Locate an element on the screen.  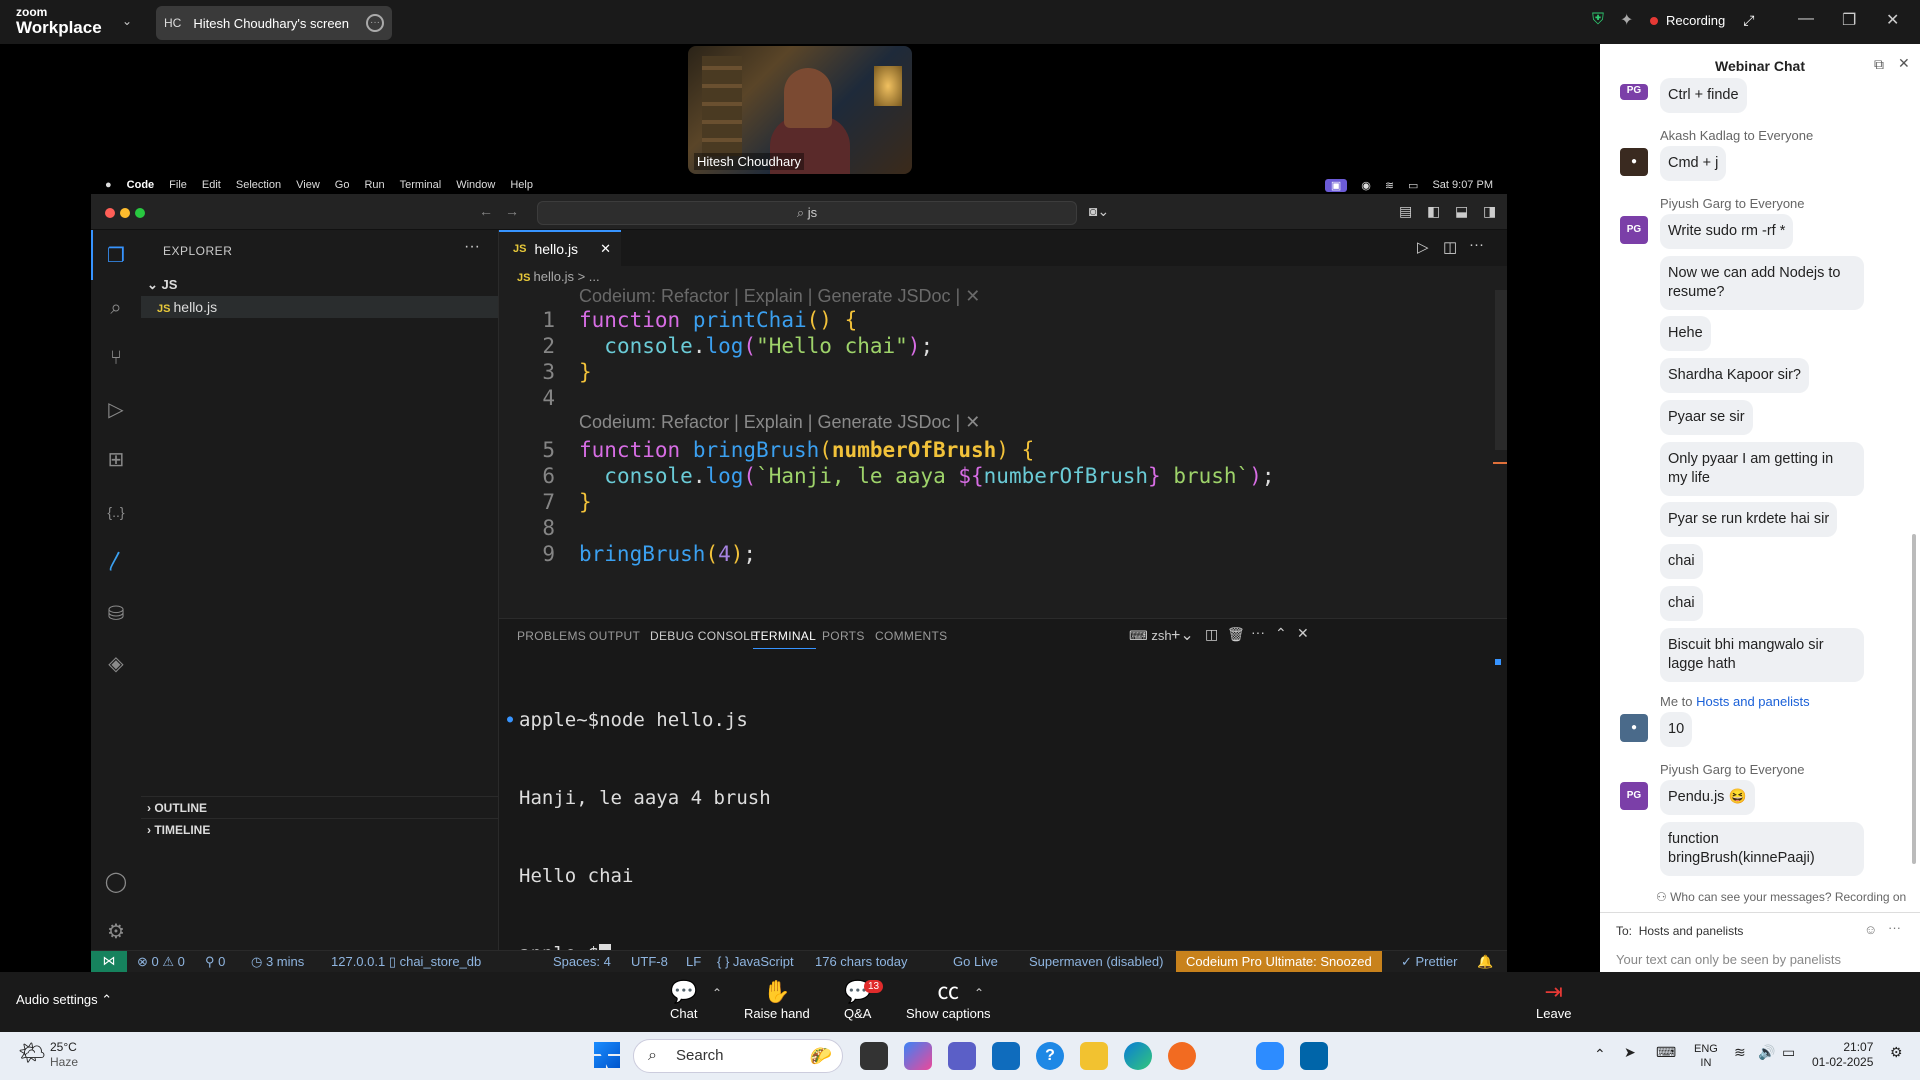
leave-button: ⇥ Leave is located at coordinates (1553, 999).